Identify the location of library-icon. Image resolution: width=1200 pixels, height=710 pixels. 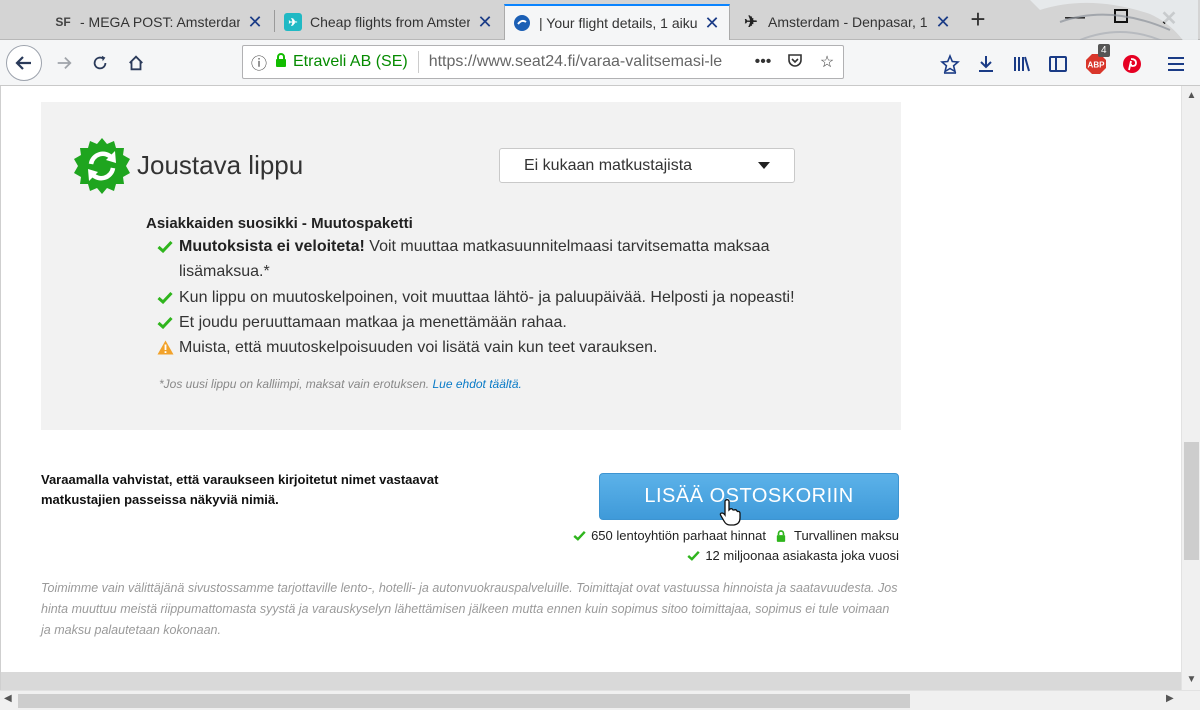
(1022, 64).